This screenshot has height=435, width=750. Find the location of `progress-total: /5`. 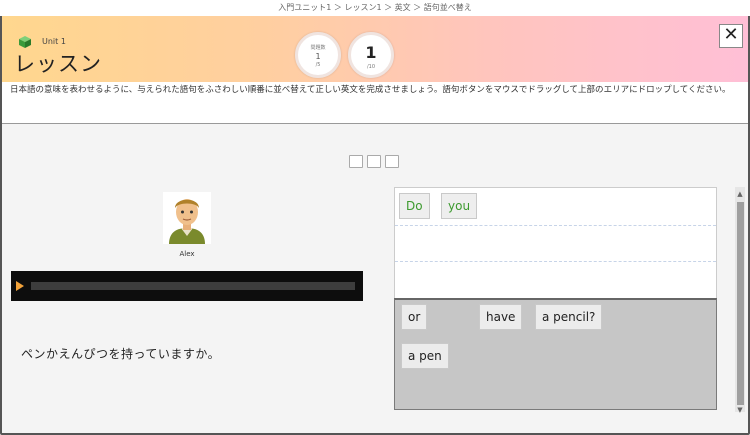

progress-total: /5 is located at coordinates (318, 65).